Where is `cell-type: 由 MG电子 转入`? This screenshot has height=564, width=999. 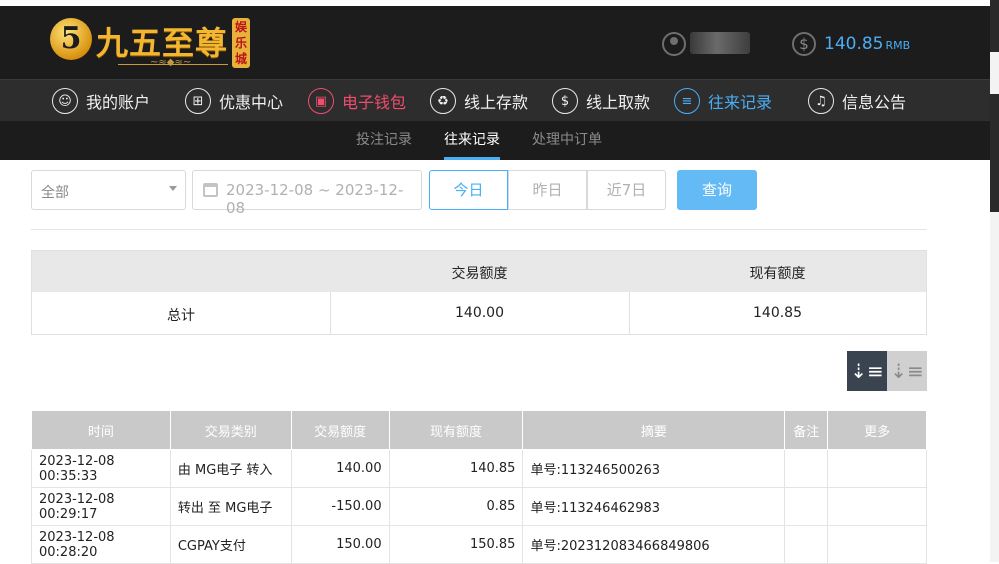 cell-type: 由 MG电子 转入 is located at coordinates (230, 468).